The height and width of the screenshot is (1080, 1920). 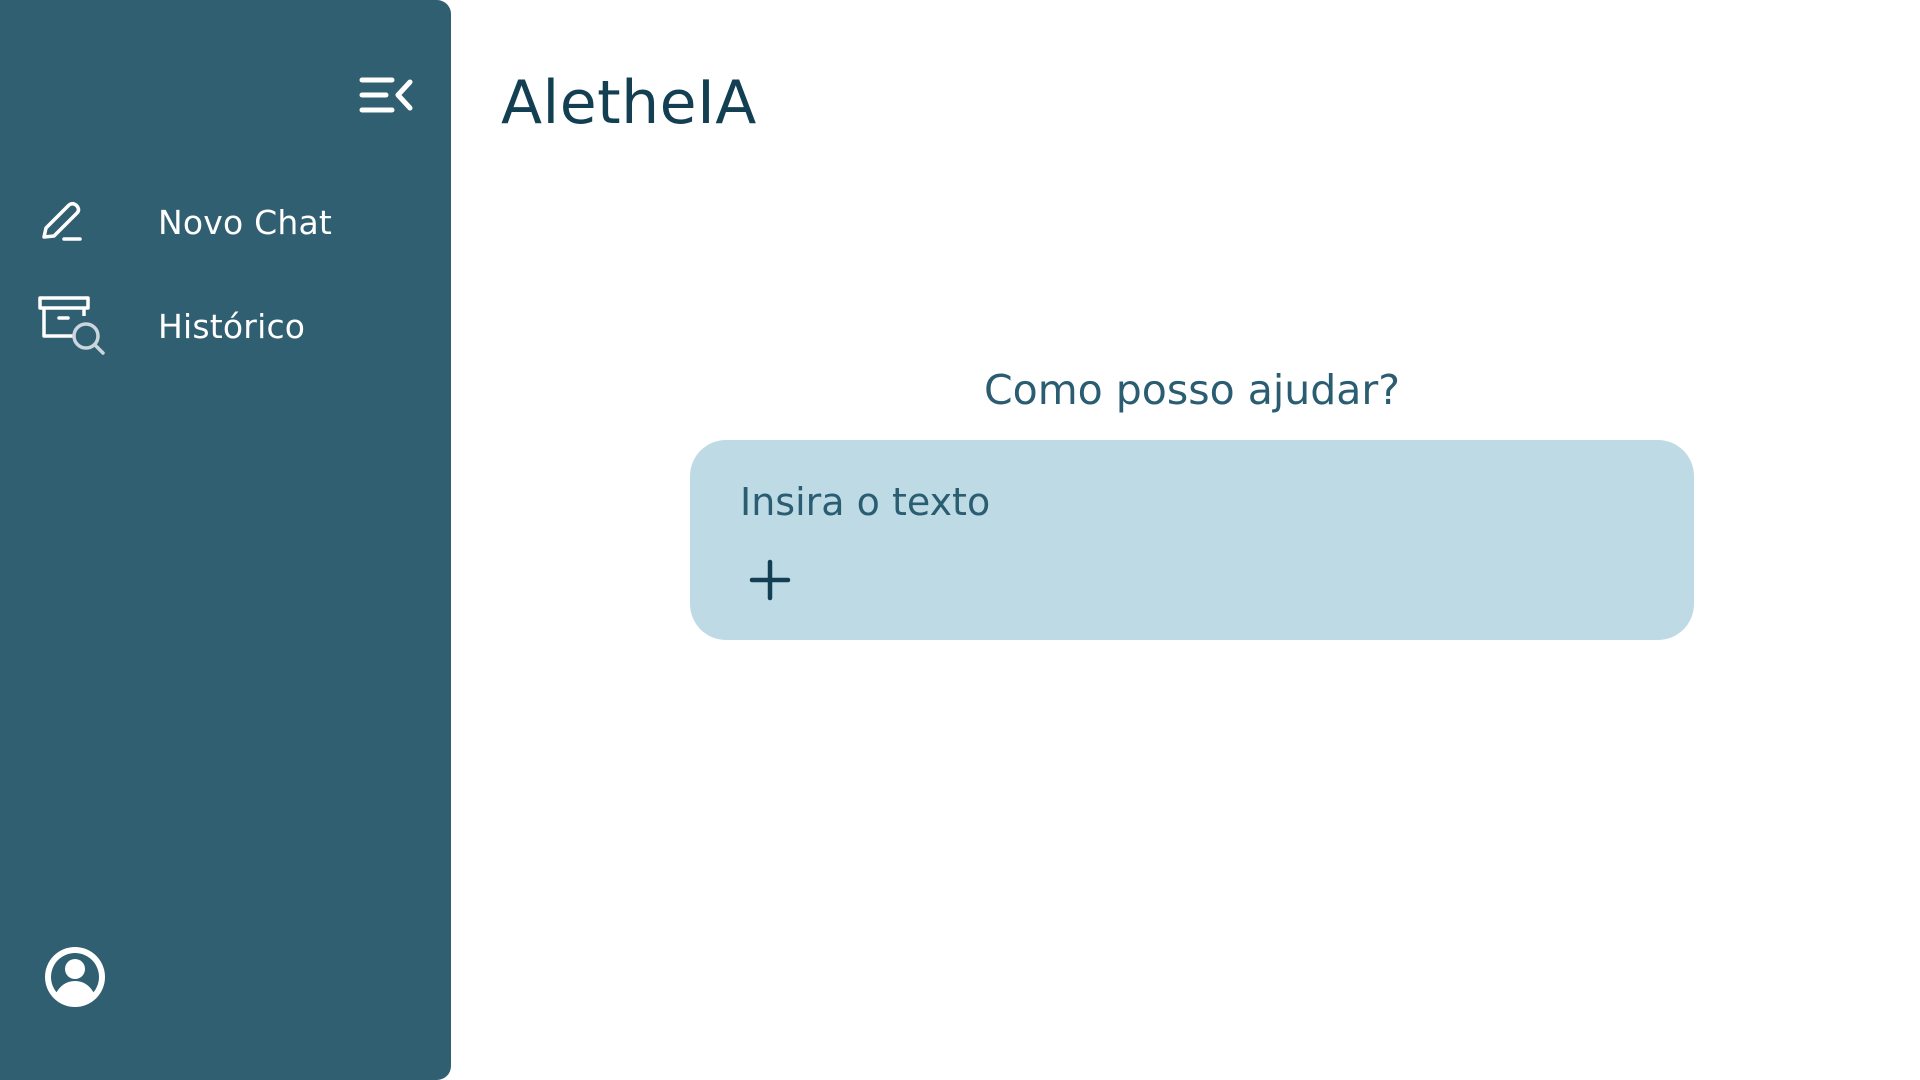 I want to click on sidebar-collapse-button, so click(x=386, y=95).